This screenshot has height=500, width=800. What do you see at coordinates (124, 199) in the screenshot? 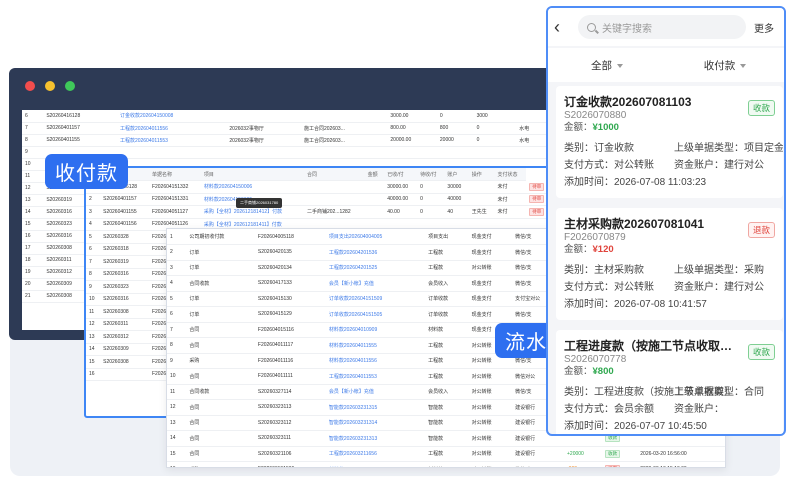
I see `table-cell: S20260401157` at bounding box center [124, 199].